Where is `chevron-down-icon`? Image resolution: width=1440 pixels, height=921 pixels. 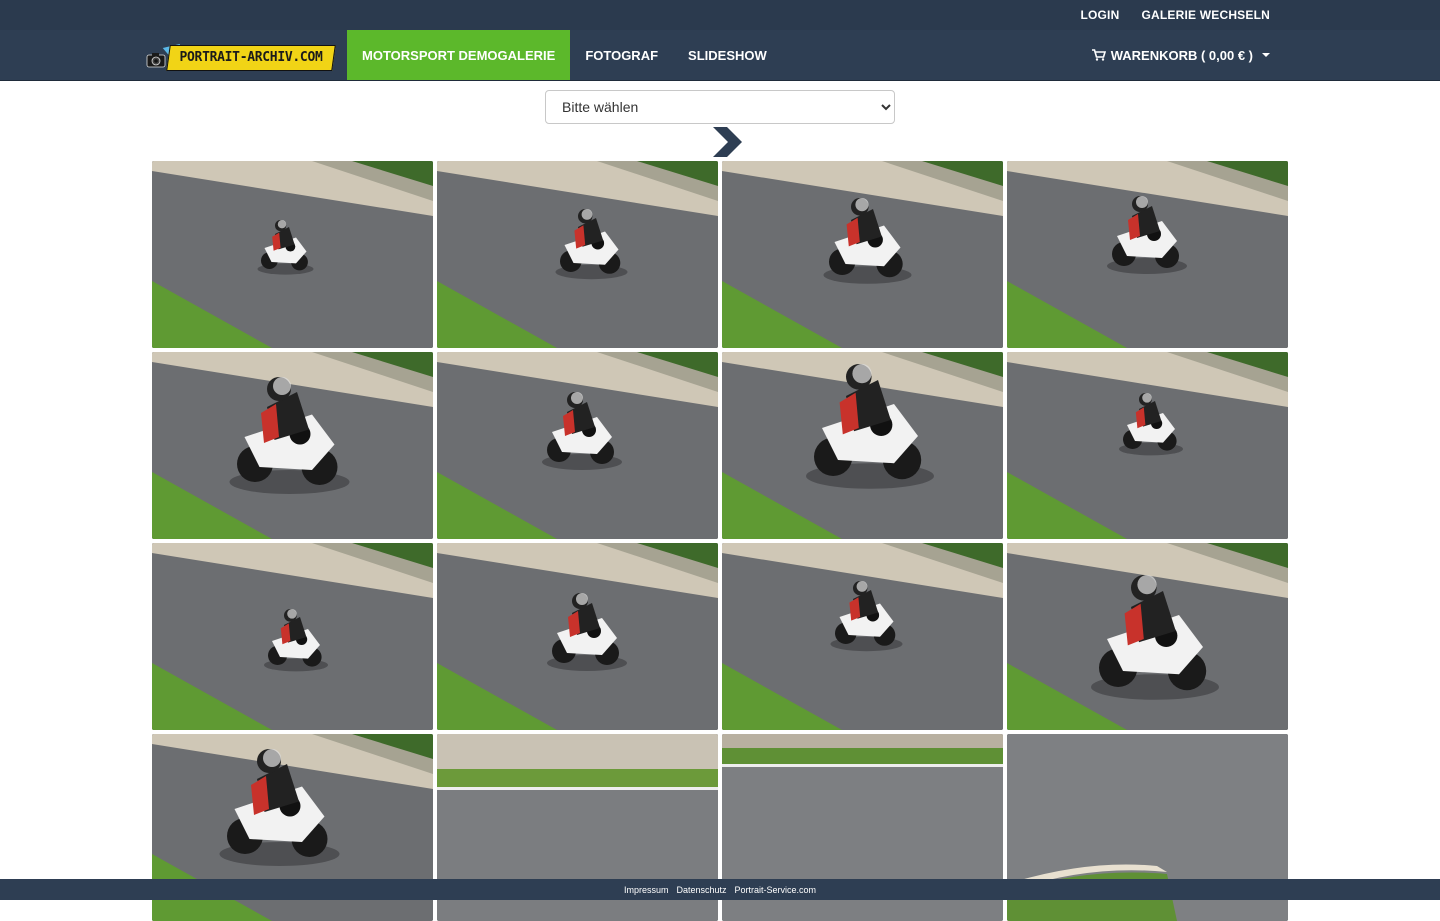 chevron-down-icon is located at coordinates (1266, 55).